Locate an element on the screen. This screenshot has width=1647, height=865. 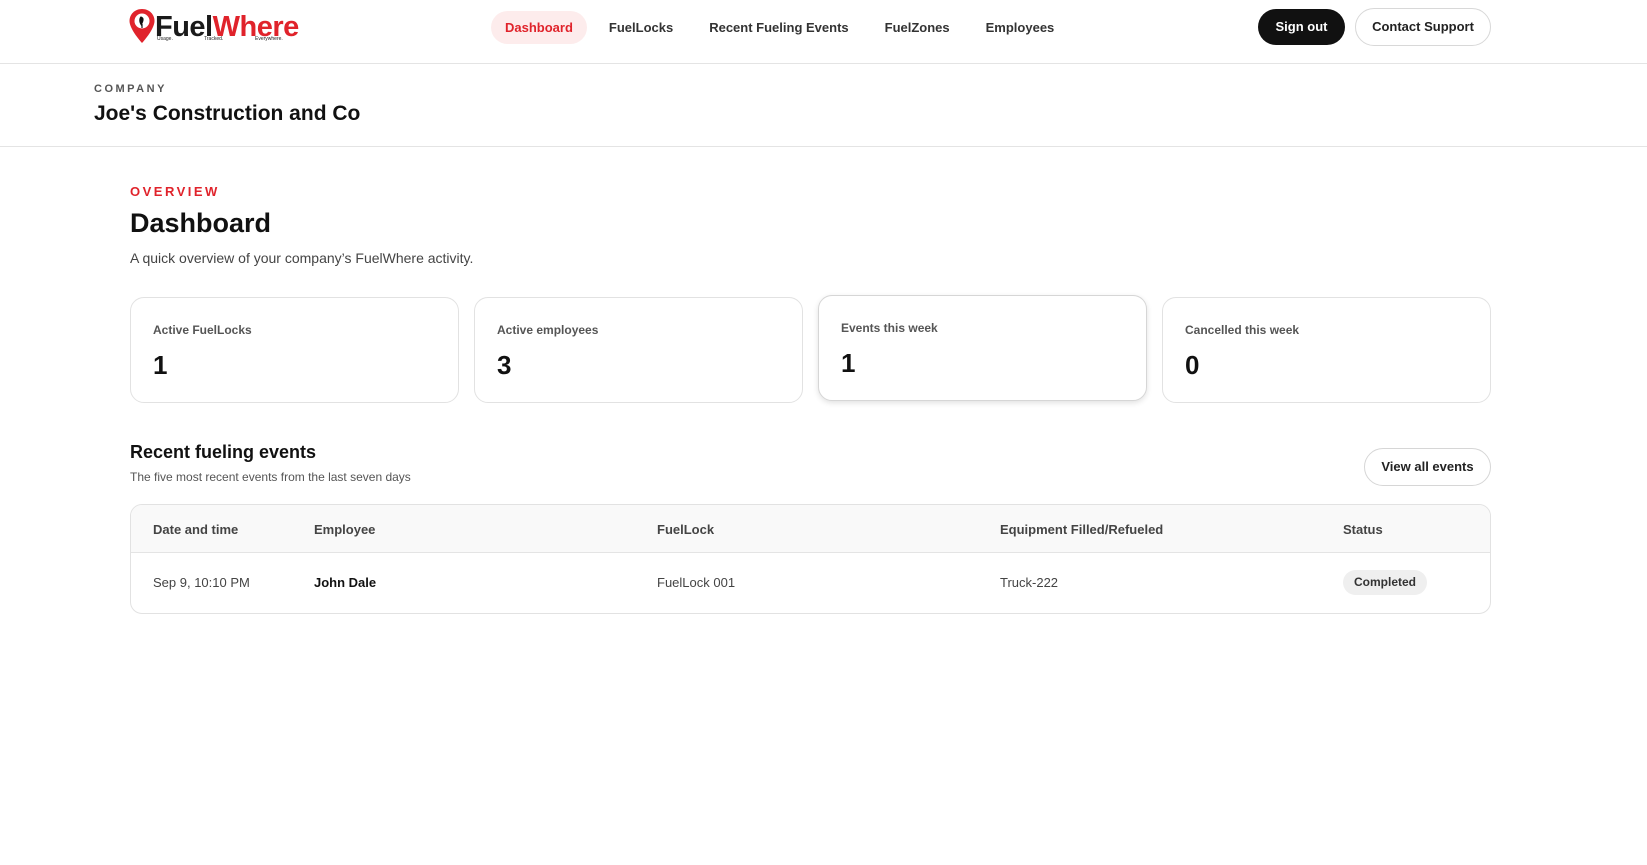
stat-card-label: Cancelled this week is located at coordinates (1242, 330).